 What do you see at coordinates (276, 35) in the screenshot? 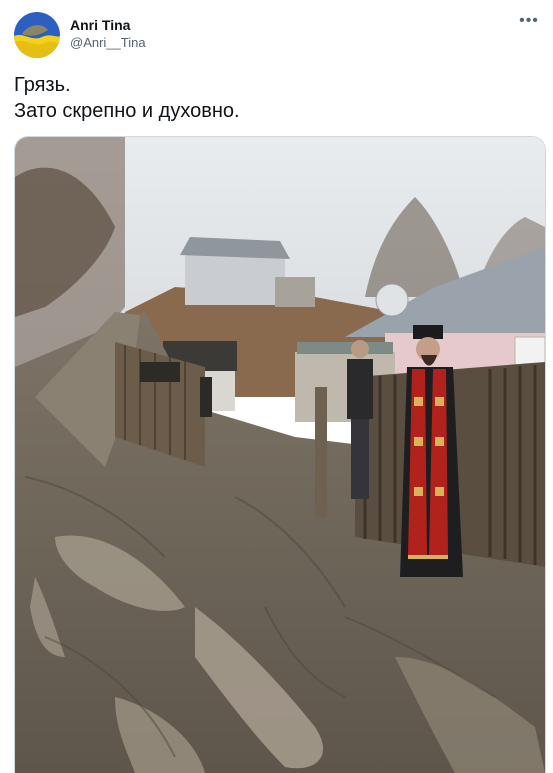
I see `tweet-header: Anri Tina @Anri__Tina •••` at bounding box center [276, 35].